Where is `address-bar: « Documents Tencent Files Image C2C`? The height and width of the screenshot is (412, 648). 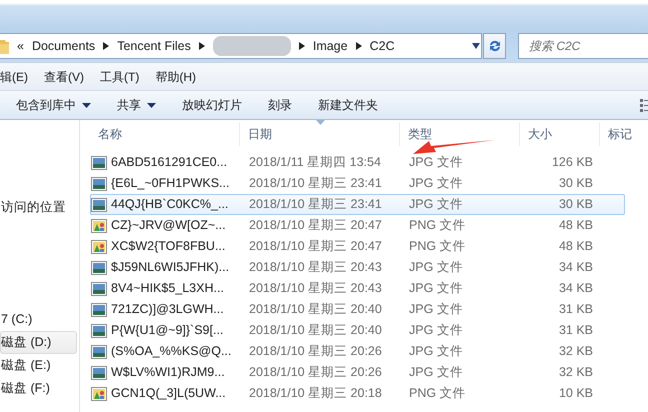 address-bar: « Documents Tencent Files Image C2C is located at coordinates (241, 46).